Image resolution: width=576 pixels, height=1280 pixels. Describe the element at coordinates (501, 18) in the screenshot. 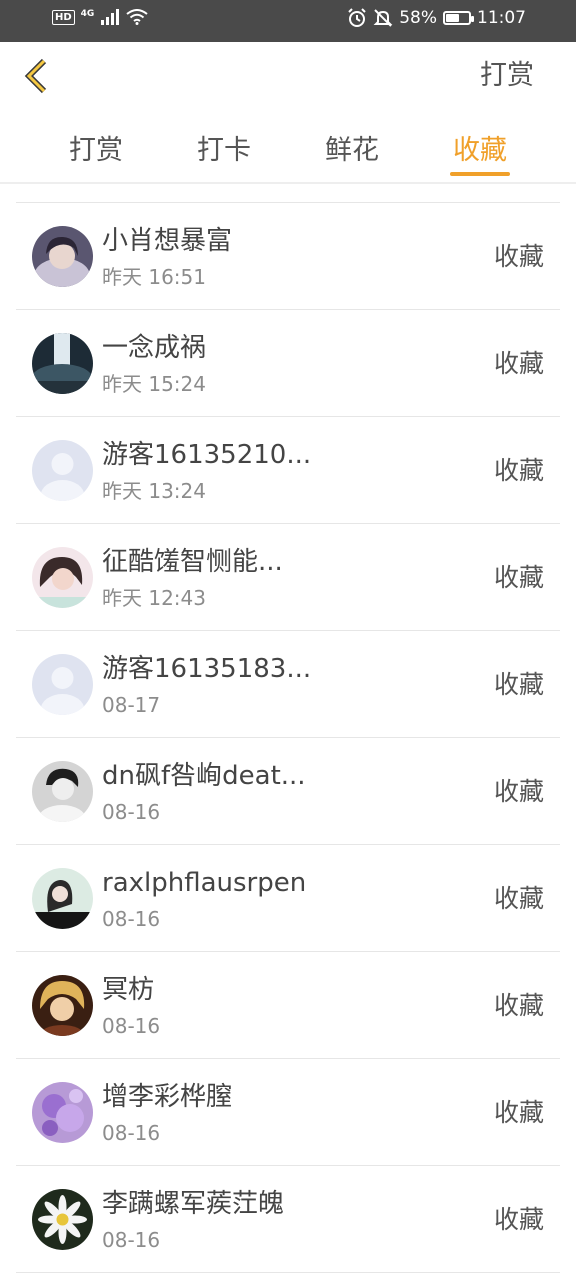

I see `clock: 11:07` at that location.